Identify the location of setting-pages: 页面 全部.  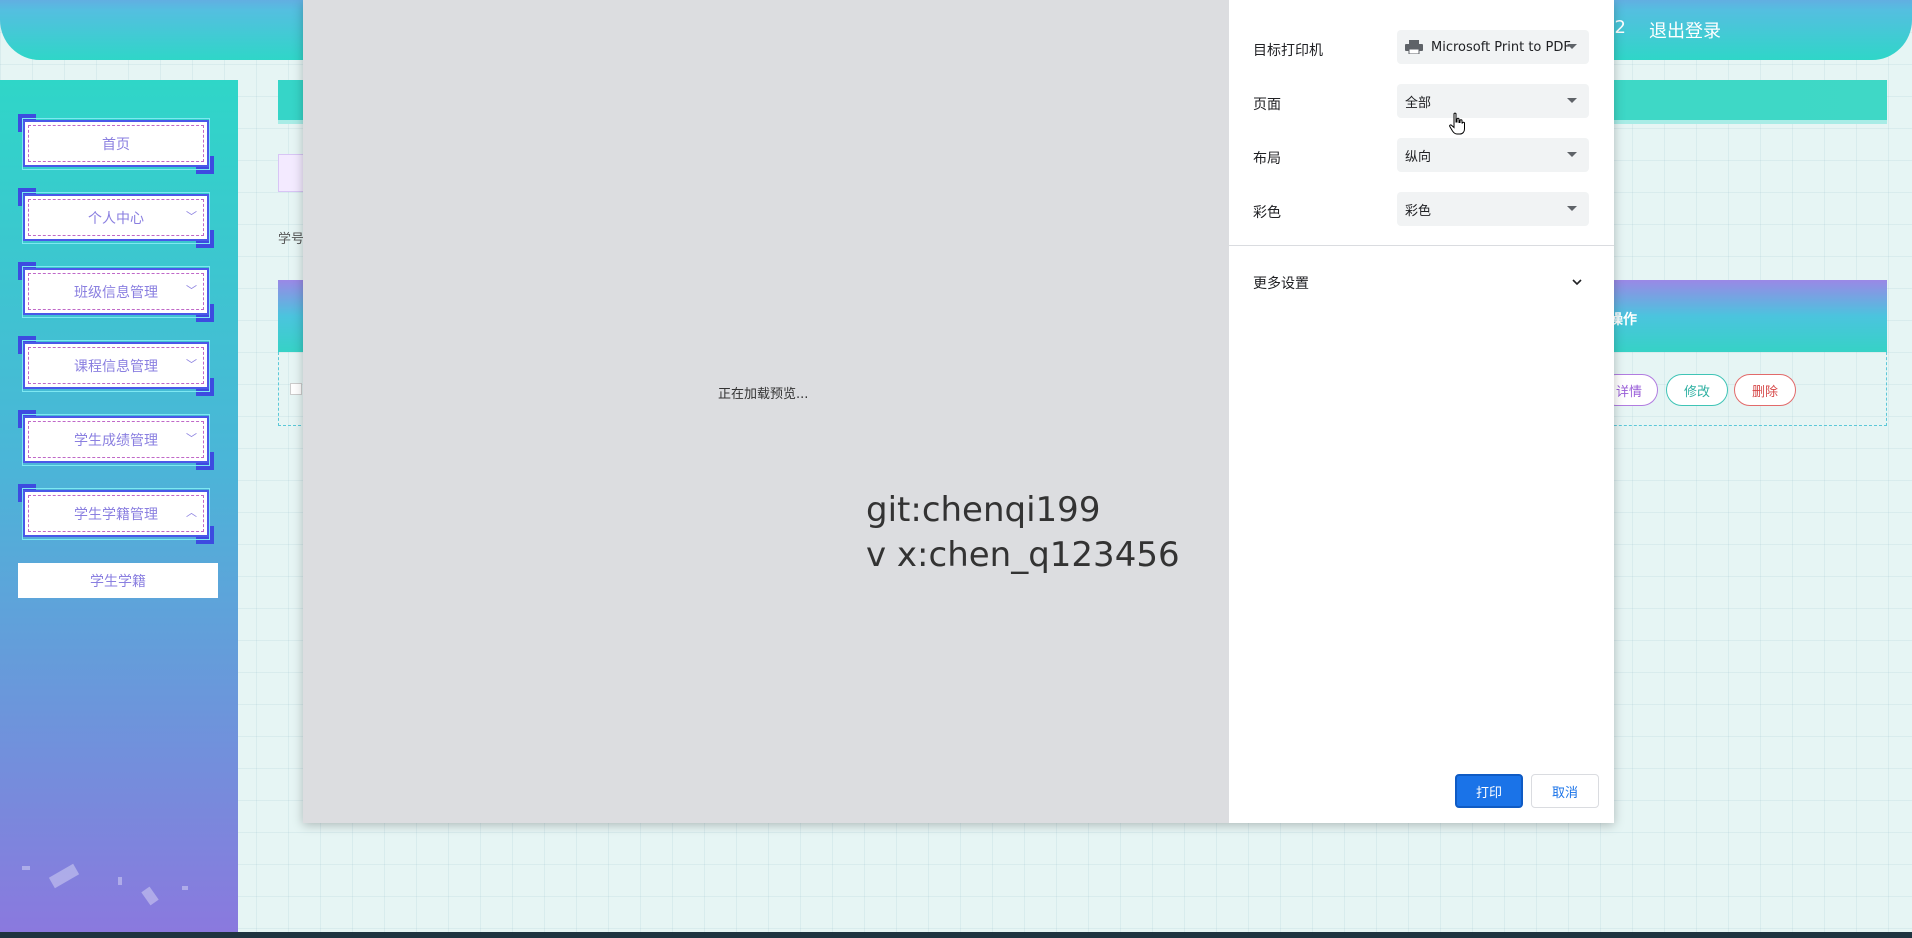
(1421, 104).